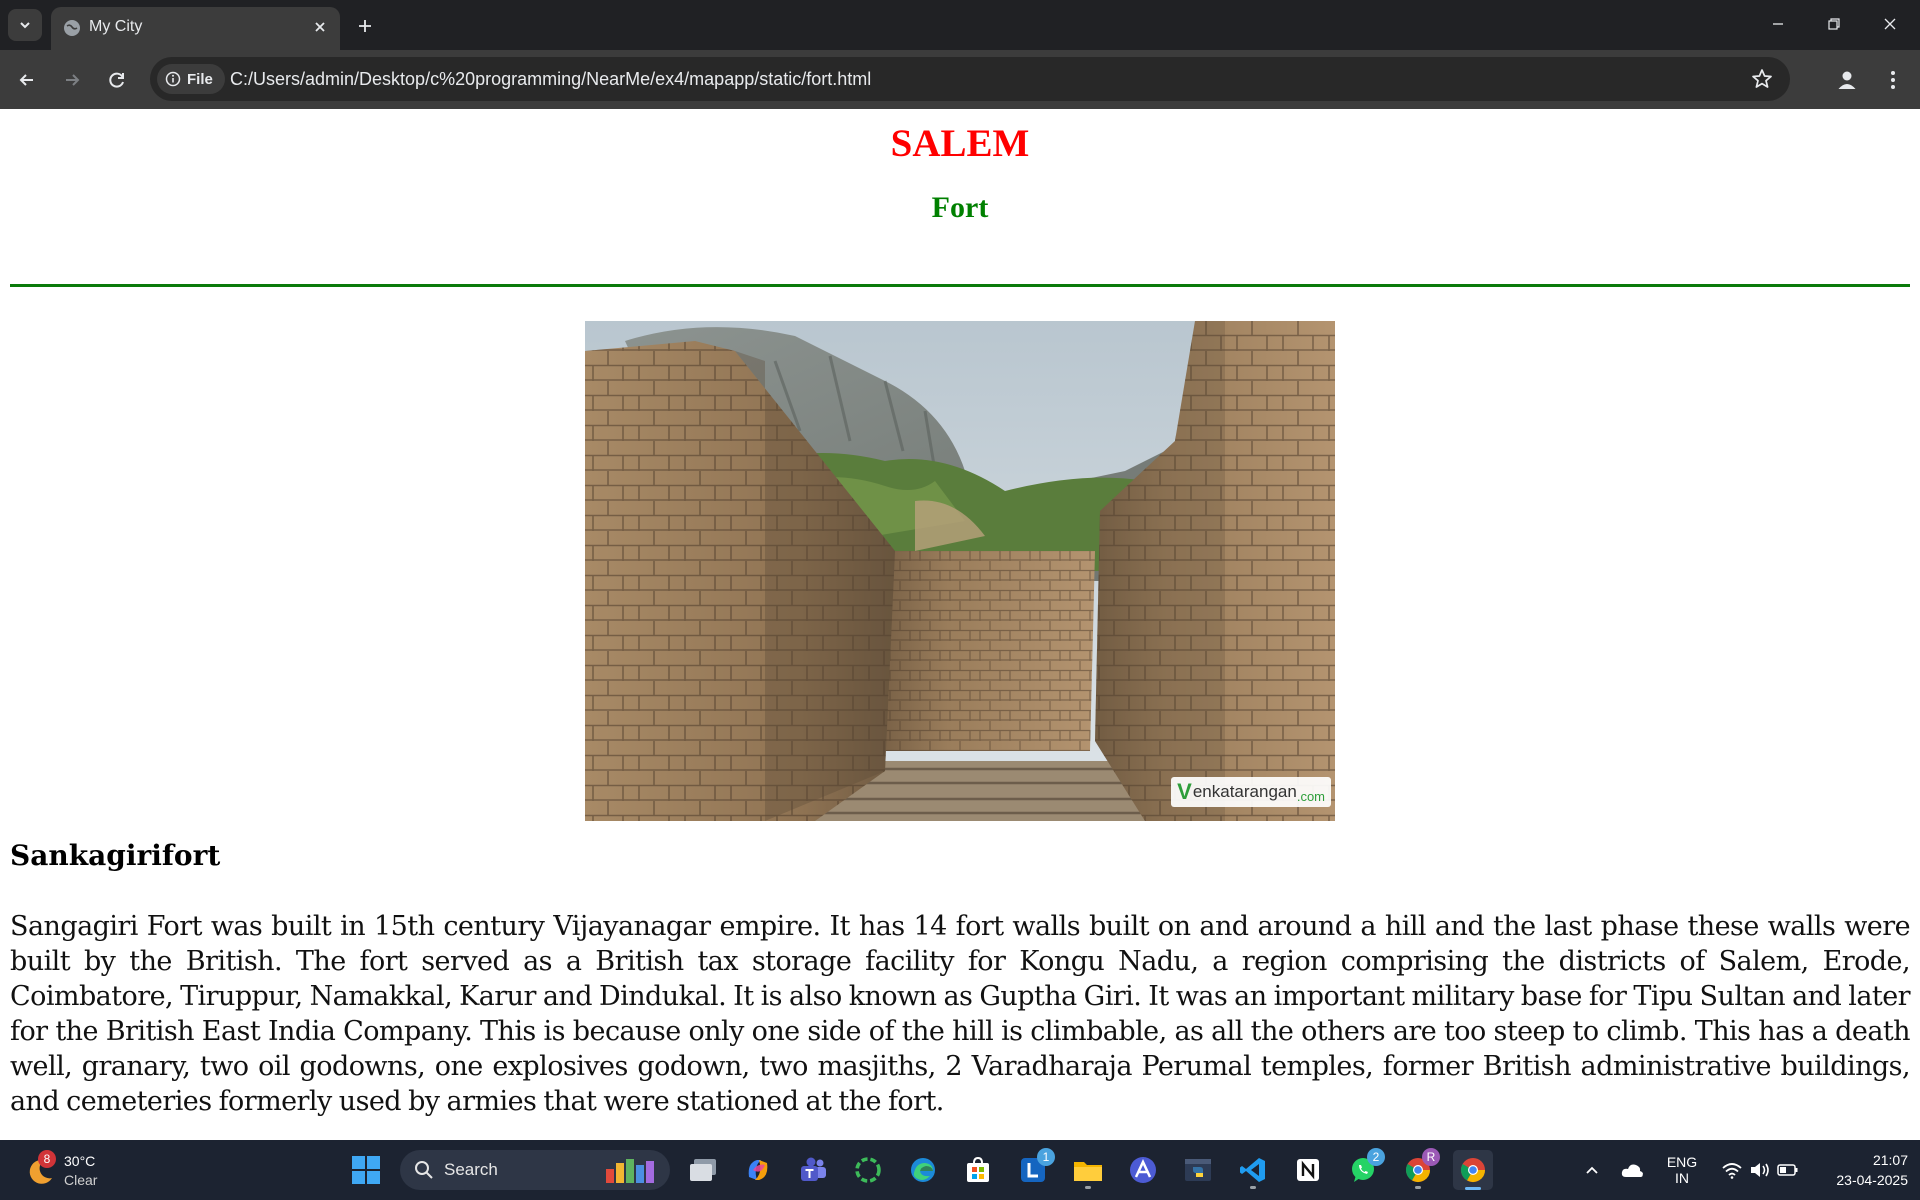 Image resolution: width=1920 pixels, height=1200 pixels. I want to click on taskbar-chrome-active, so click(1473, 1170).